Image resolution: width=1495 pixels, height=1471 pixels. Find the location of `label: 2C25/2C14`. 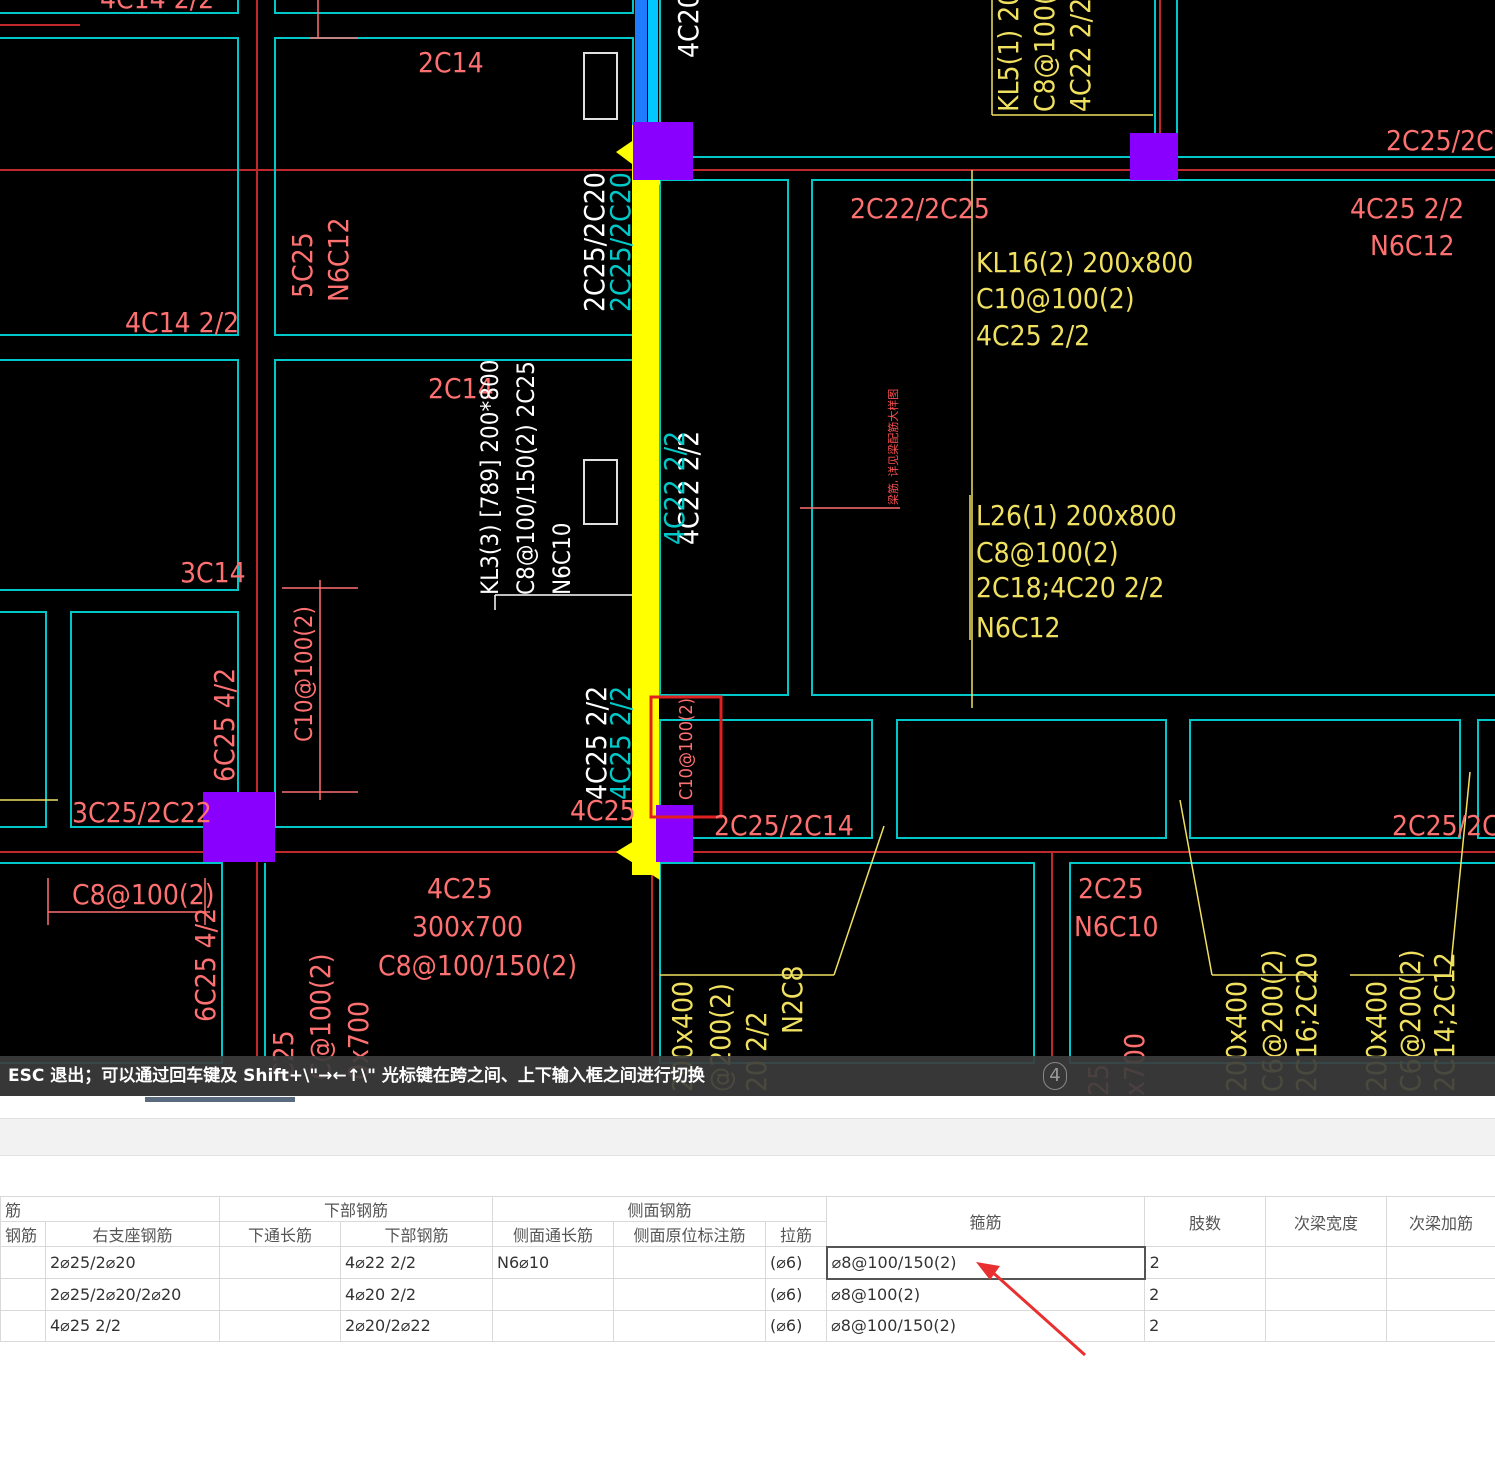

label: 2C25/2C14 is located at coordinates (784, 825).